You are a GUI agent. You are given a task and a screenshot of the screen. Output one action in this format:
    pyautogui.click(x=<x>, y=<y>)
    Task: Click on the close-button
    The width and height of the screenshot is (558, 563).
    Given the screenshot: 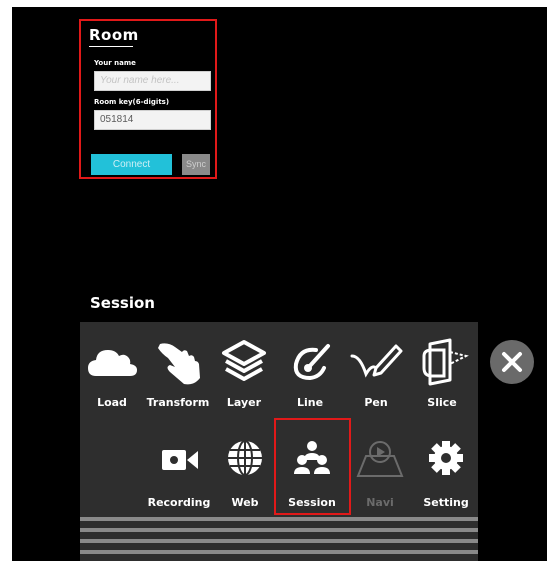 What is the action you would take?
    pyautogui.click(x=512, y=362)
    